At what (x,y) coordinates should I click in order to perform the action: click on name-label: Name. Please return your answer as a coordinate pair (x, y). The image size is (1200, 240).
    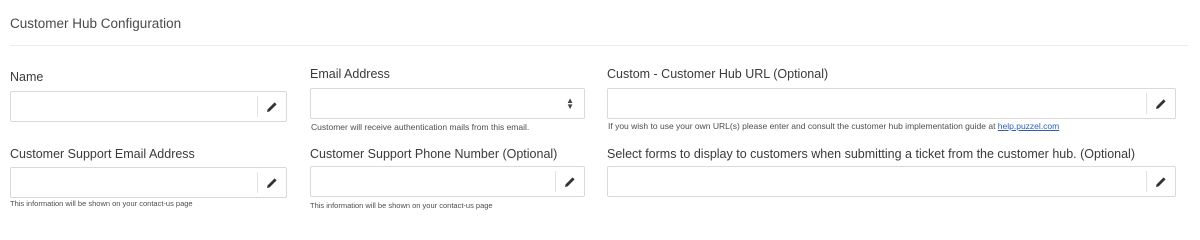
    Looking at the image, I should click on (27, 77).